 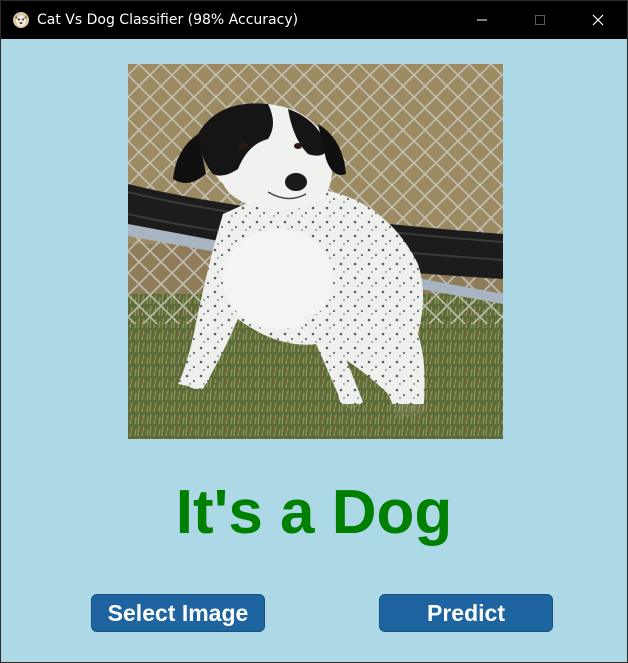 What do you see at coordinates (314, 20) in the screenshot?
I see `title-bar: Cat Vs Dog Classifier (98% Accuracy)` at bounding box center [314, 20].